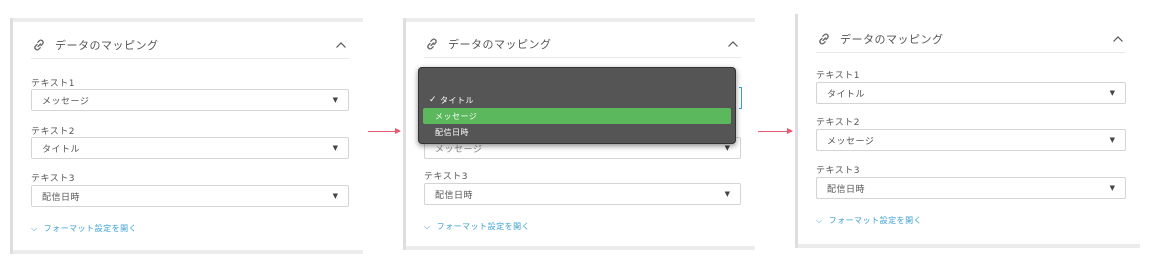 Image resolution: width=1158 pixels, height=269 pixels. Describe the element at coordinates (971, 140) in the screenshot. I see `select-text2: メッセージ ▼` at that location.